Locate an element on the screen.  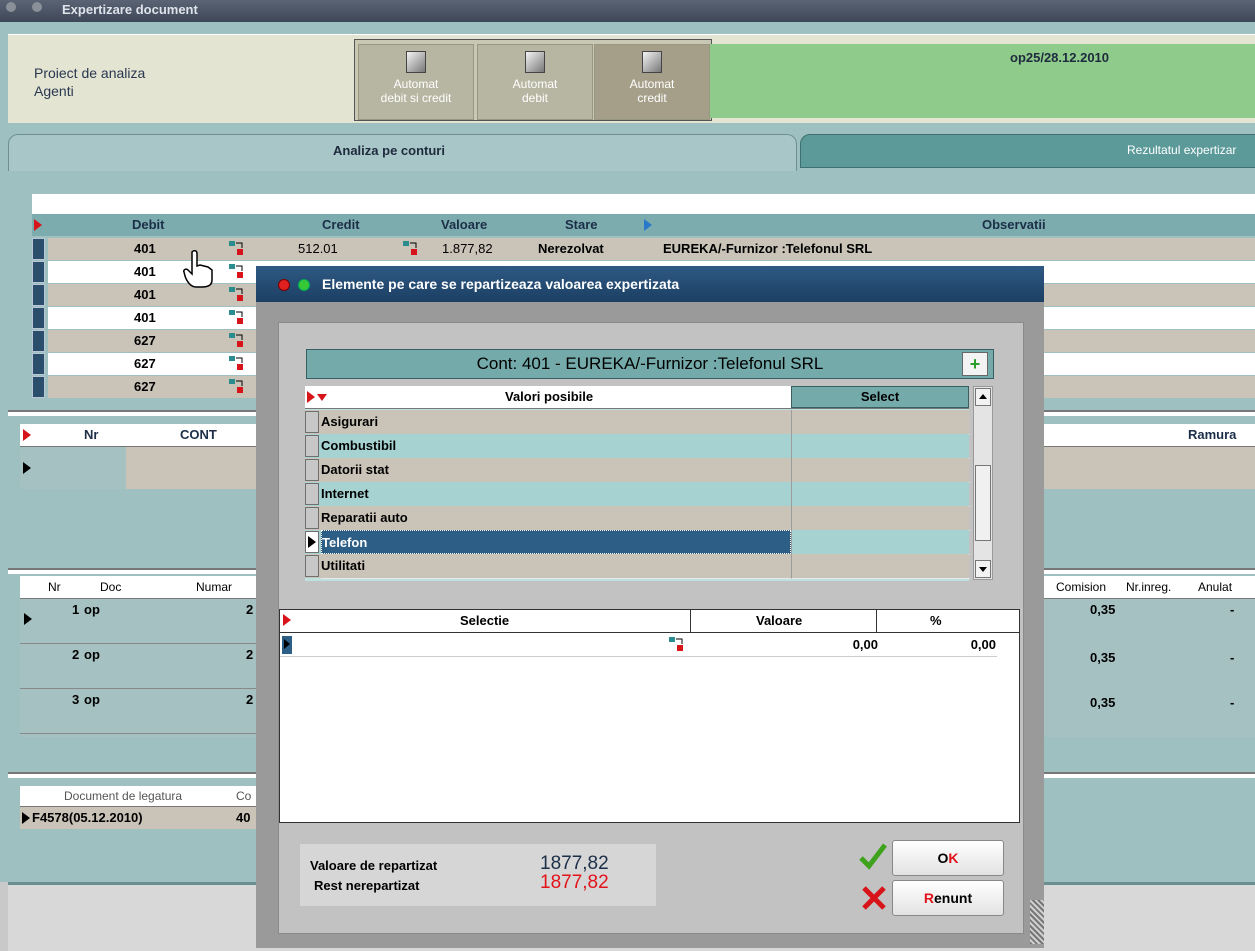
cancel-button: Renunt is located at coordinates (948, 898).